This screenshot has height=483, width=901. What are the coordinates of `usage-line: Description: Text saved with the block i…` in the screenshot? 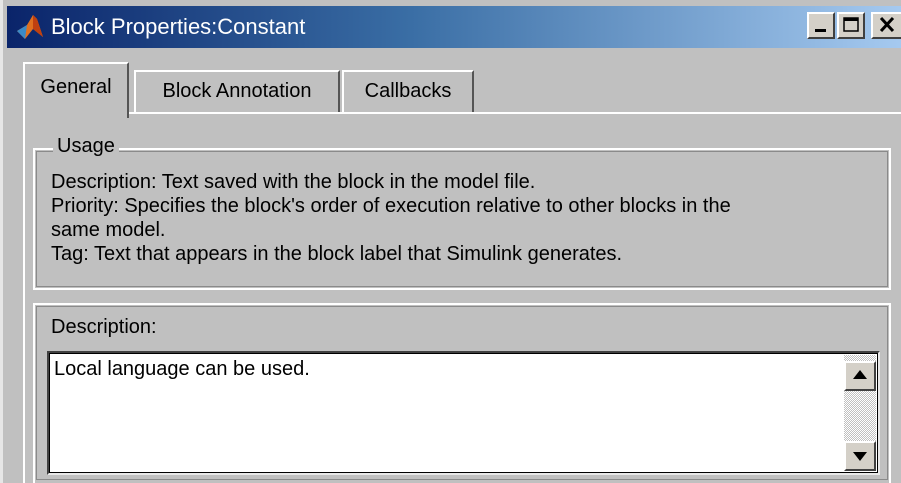 It's located at (293, 182).